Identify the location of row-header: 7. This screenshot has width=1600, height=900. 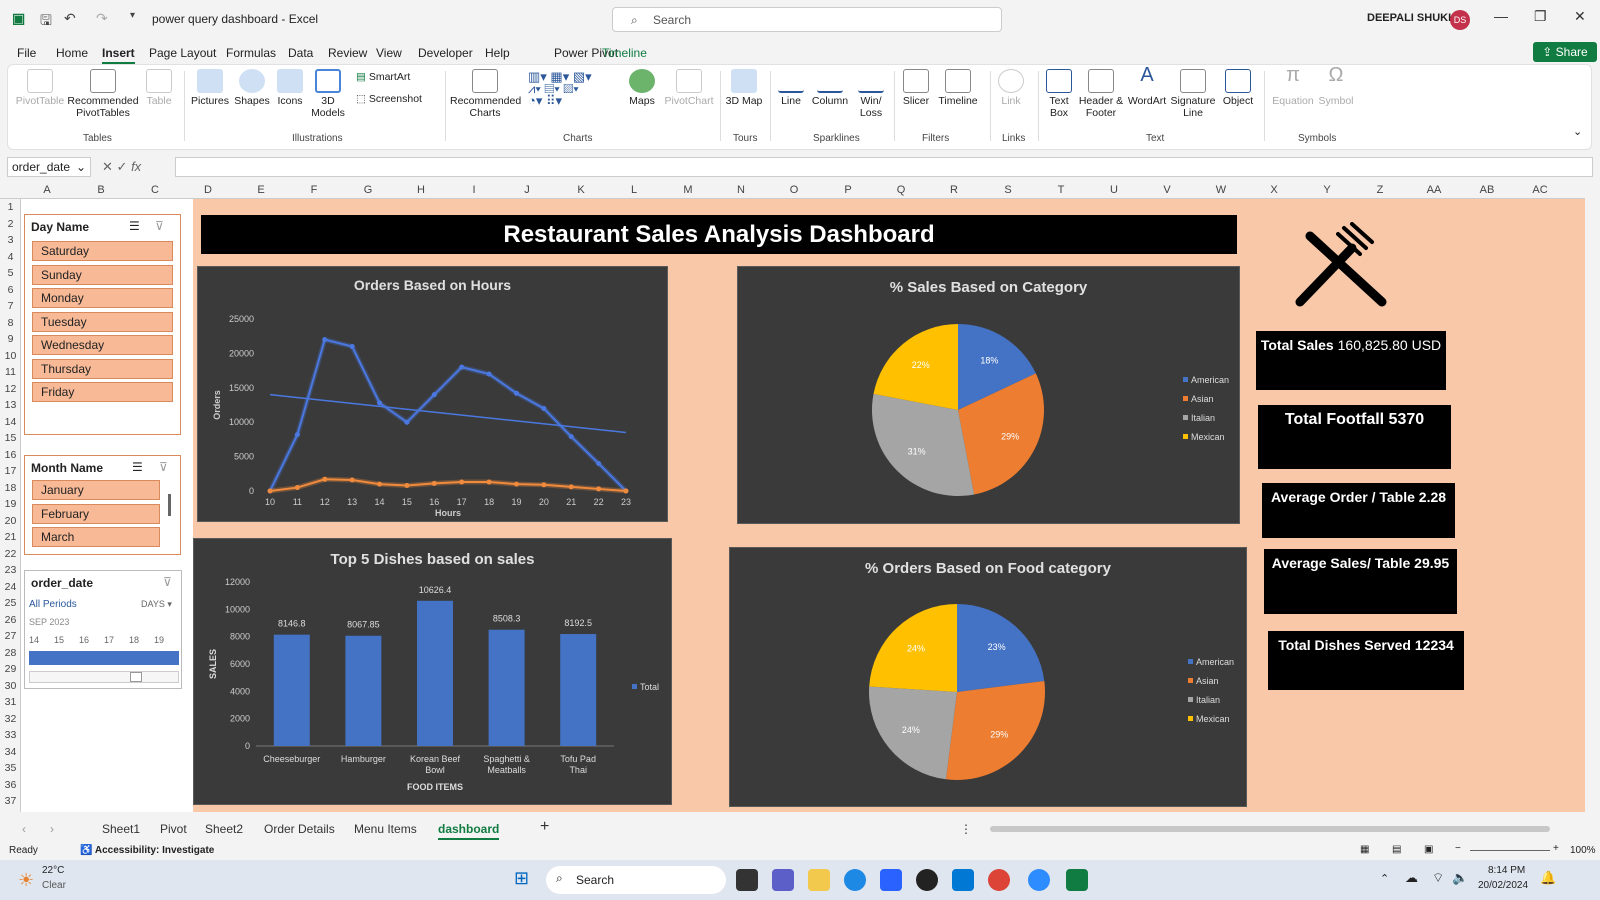
(10, 306).